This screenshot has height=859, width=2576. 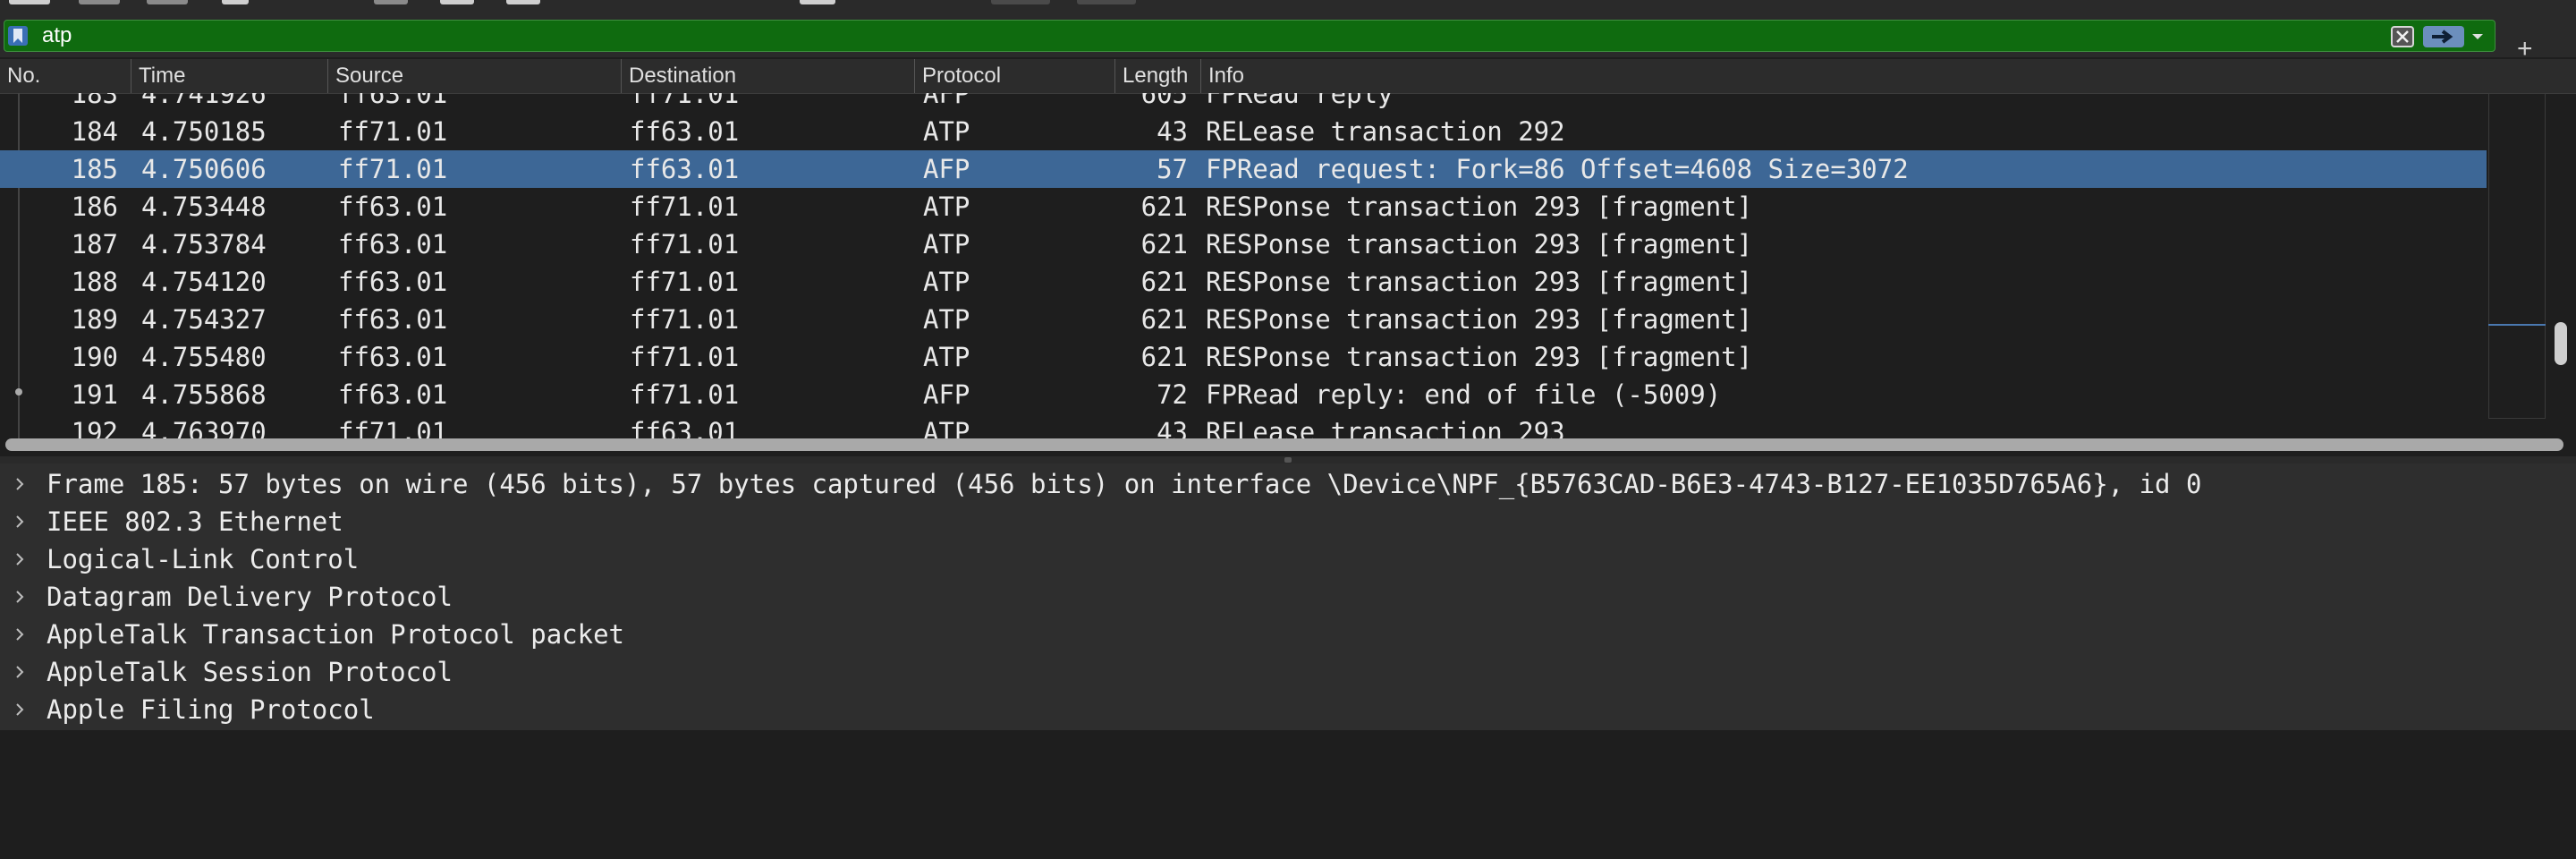 What do you see at coordinates (1288, 672) in the screenshot?
I see `detail-tree-item: AppleTalk Session Protocol` at bounding box center [1288, 672].